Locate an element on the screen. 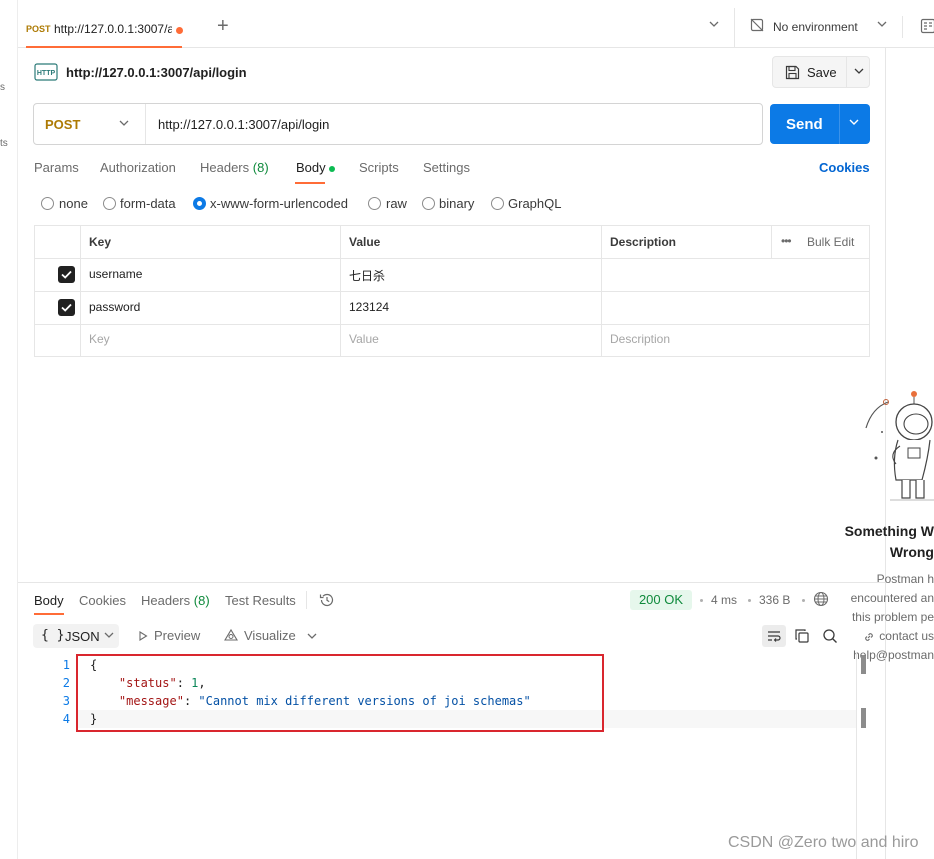  tab-headers-label: Headers is located at coordinates (225, 167).